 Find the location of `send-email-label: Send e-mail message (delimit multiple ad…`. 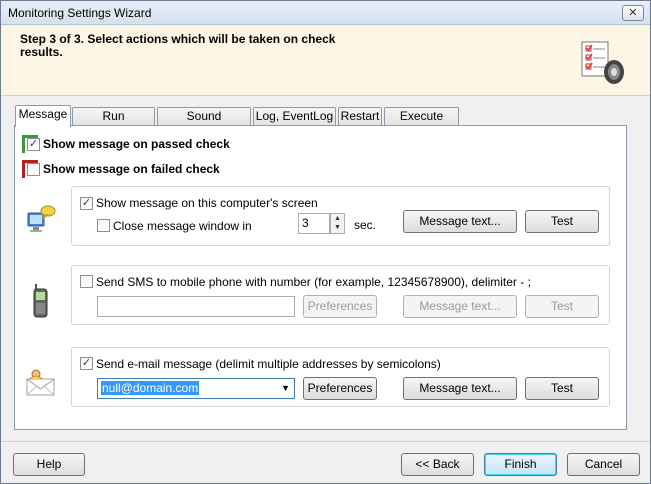

send-email-label: Send e-mail message (delimit multiple ad… is located at coordinates (268, 364).